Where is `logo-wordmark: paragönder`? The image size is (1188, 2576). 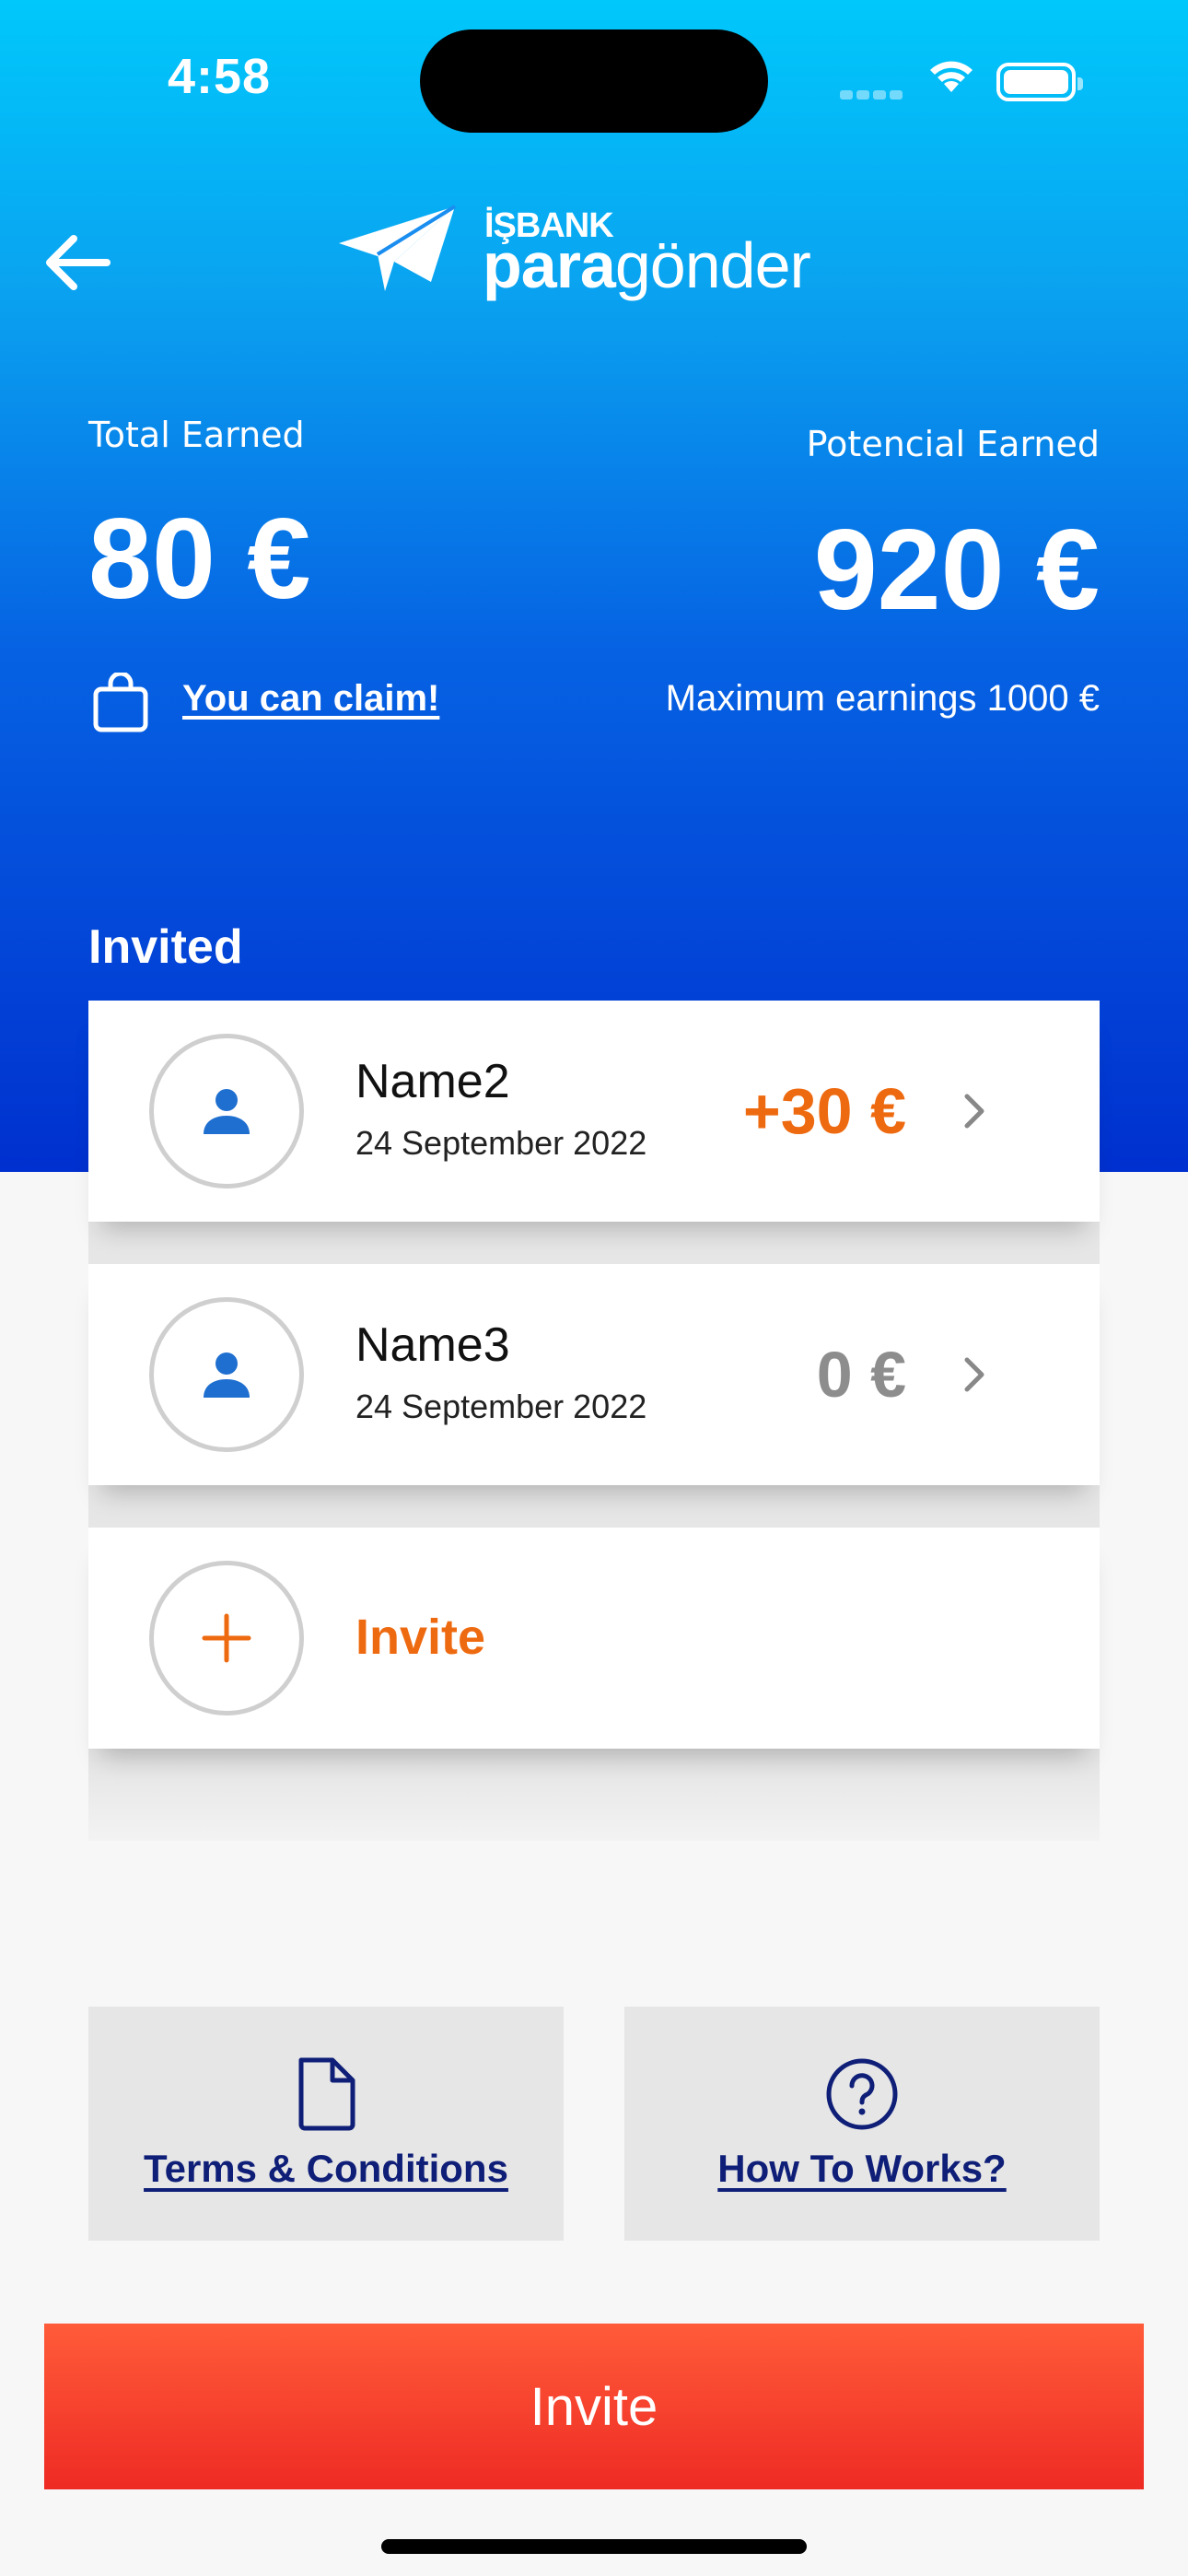
logo-wordmark: paragönder is located at coordinates (647, 265).